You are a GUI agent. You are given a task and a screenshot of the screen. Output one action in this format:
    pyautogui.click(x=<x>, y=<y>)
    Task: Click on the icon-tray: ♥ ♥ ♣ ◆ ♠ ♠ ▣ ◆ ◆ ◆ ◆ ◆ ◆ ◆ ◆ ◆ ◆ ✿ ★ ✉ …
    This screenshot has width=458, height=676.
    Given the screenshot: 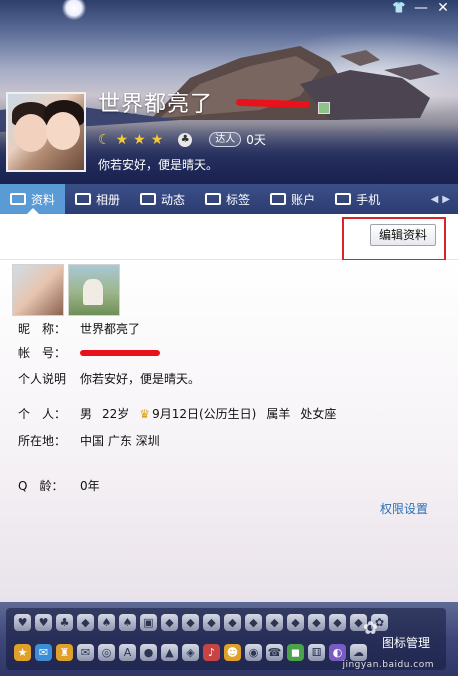 What is the action you would take?
    pyautogui.click(x=229, y=639)
    